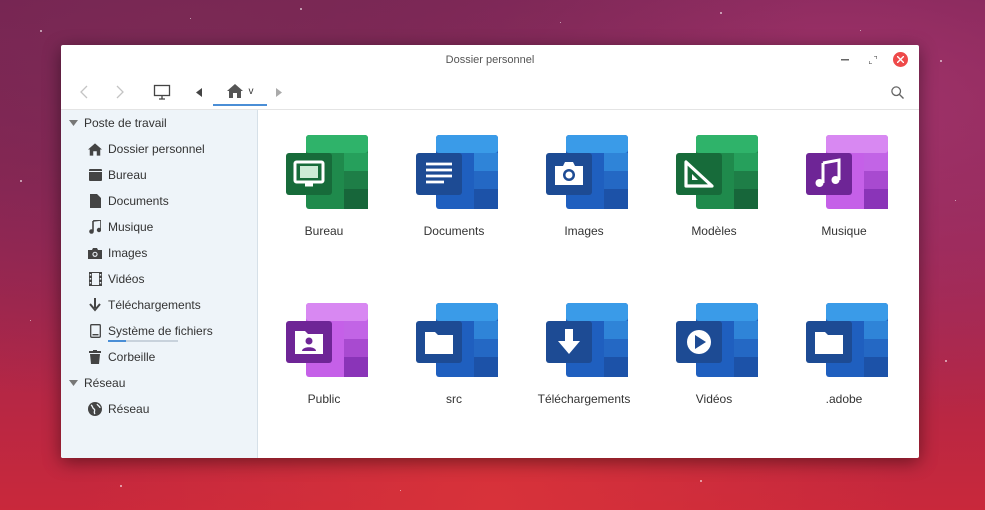 The height and width of the screenshot is (510, 985). I want to click on minimize-icon, so click(845, 60).